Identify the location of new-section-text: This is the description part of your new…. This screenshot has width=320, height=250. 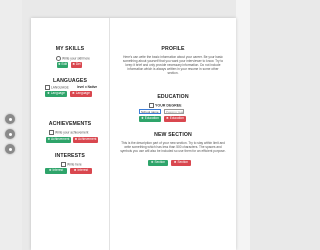
(173, 147).